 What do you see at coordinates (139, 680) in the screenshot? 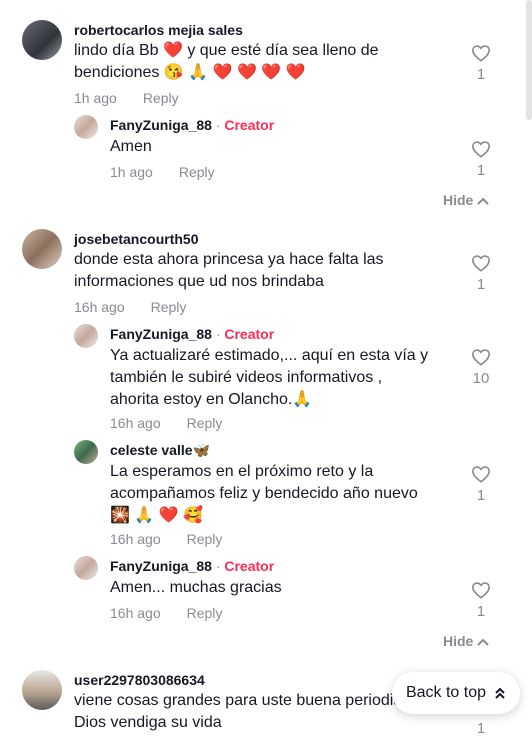
I see `comment-username: user2297803086634` at bounding box center [139, 680].